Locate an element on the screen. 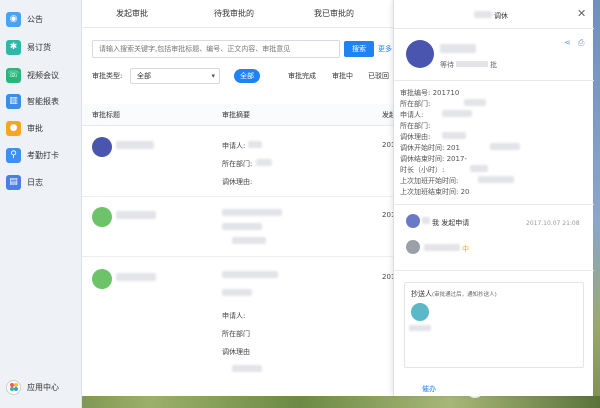 The width and height of the screenshot is (600, 408). urge-link: 催办 is located at coordinates (429, 389).